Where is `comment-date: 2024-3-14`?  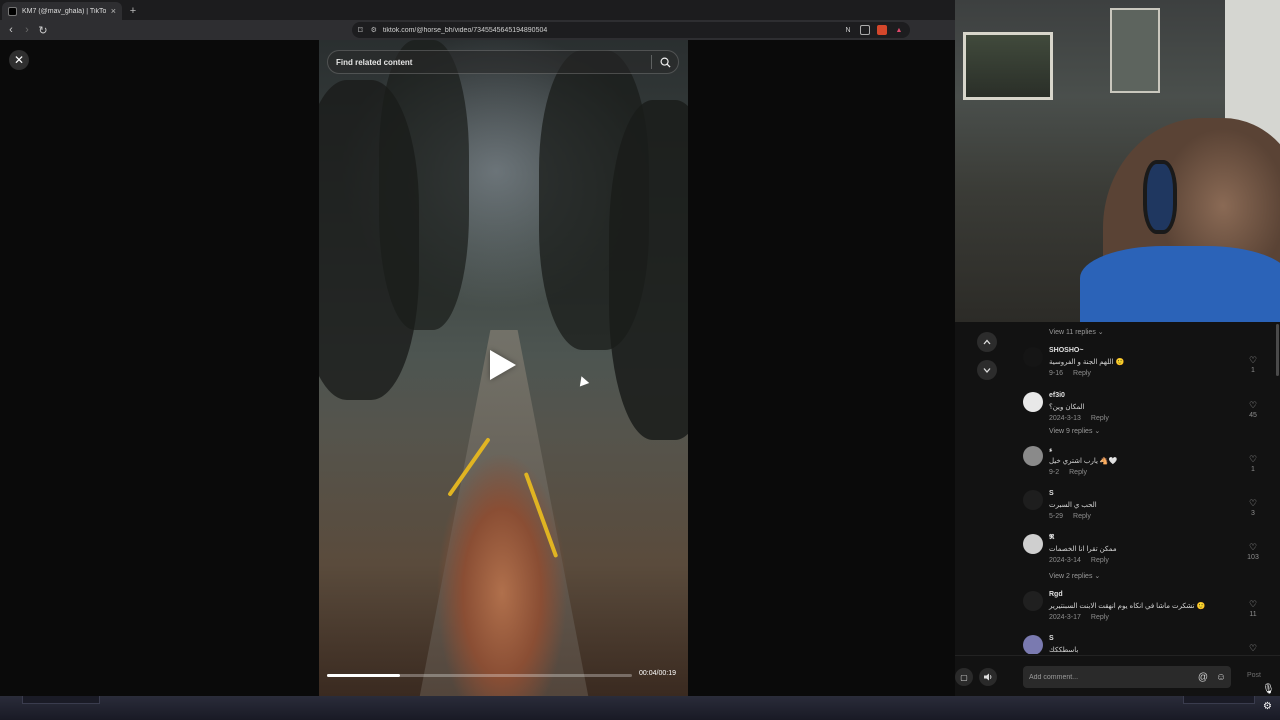
comment-date: 2024-3-14 is located at coordinates (1065, 560).